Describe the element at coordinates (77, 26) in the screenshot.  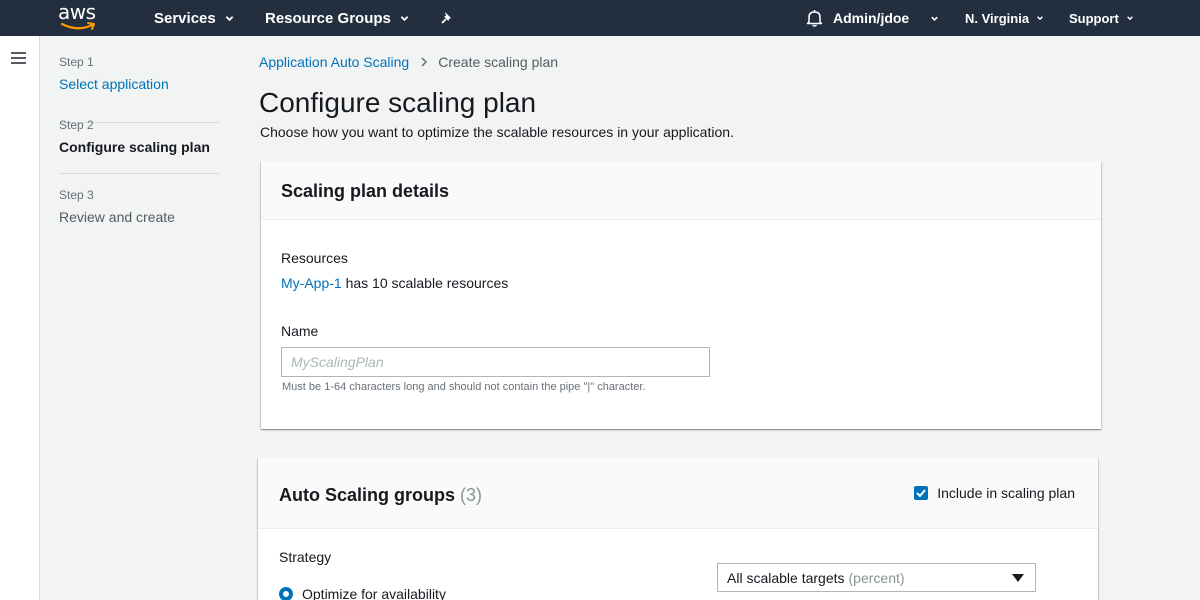
I see `aws-smile-icon` at that location.